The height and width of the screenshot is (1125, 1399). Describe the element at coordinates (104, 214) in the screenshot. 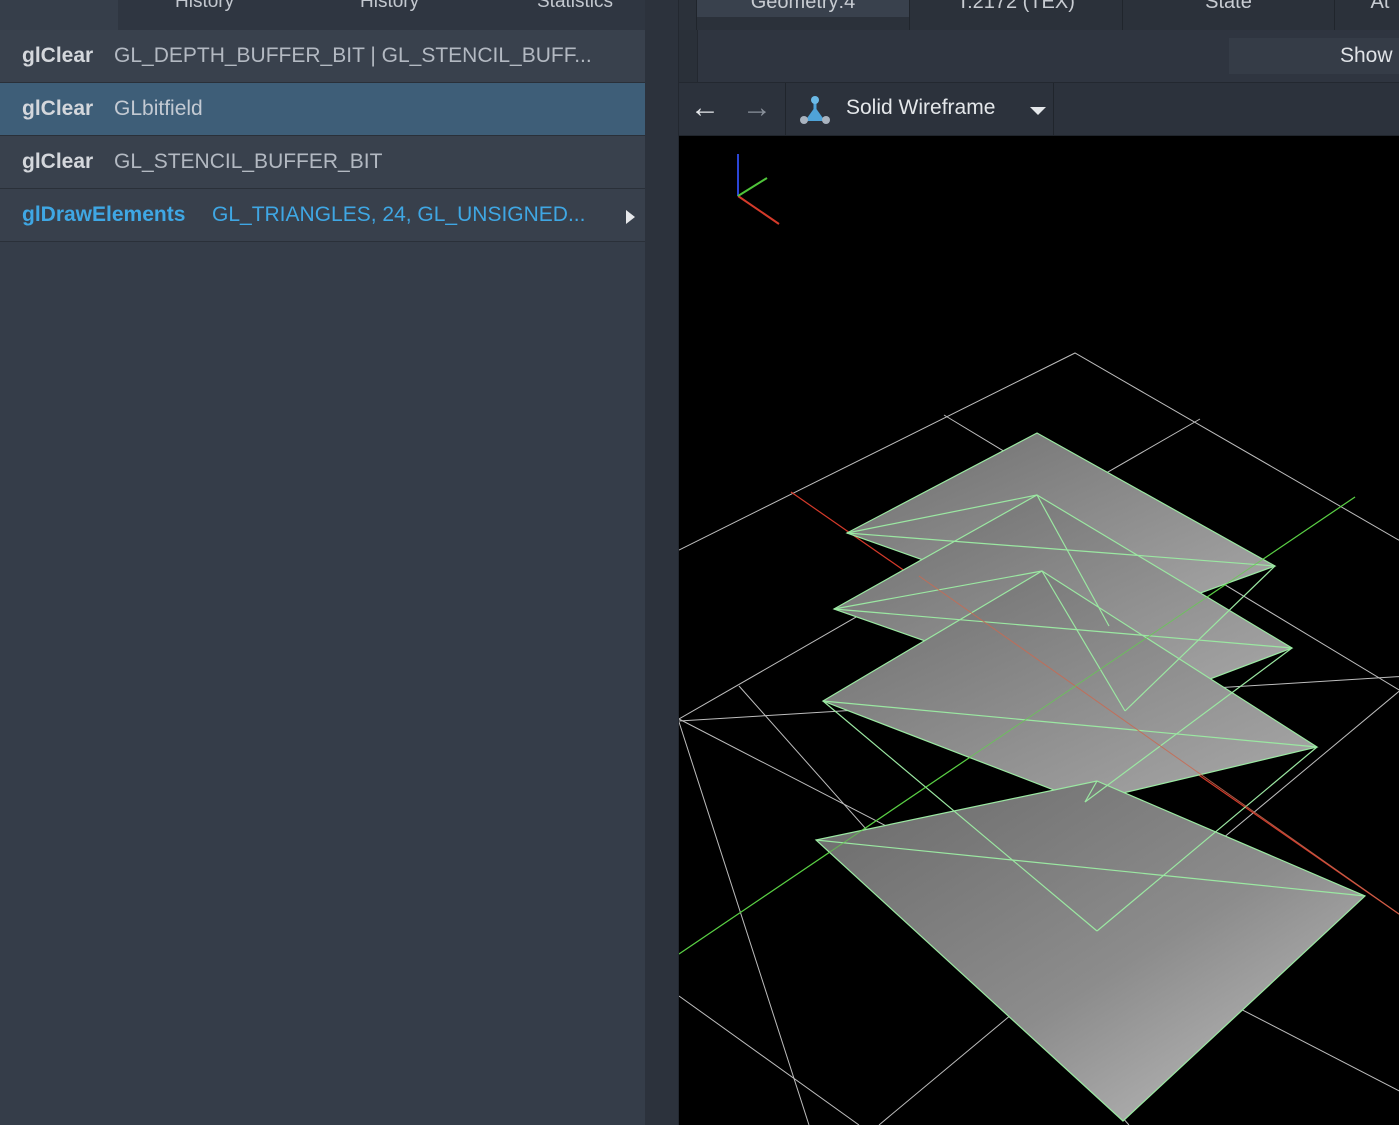

I see `call-function-name: glDrawElements` at that location.